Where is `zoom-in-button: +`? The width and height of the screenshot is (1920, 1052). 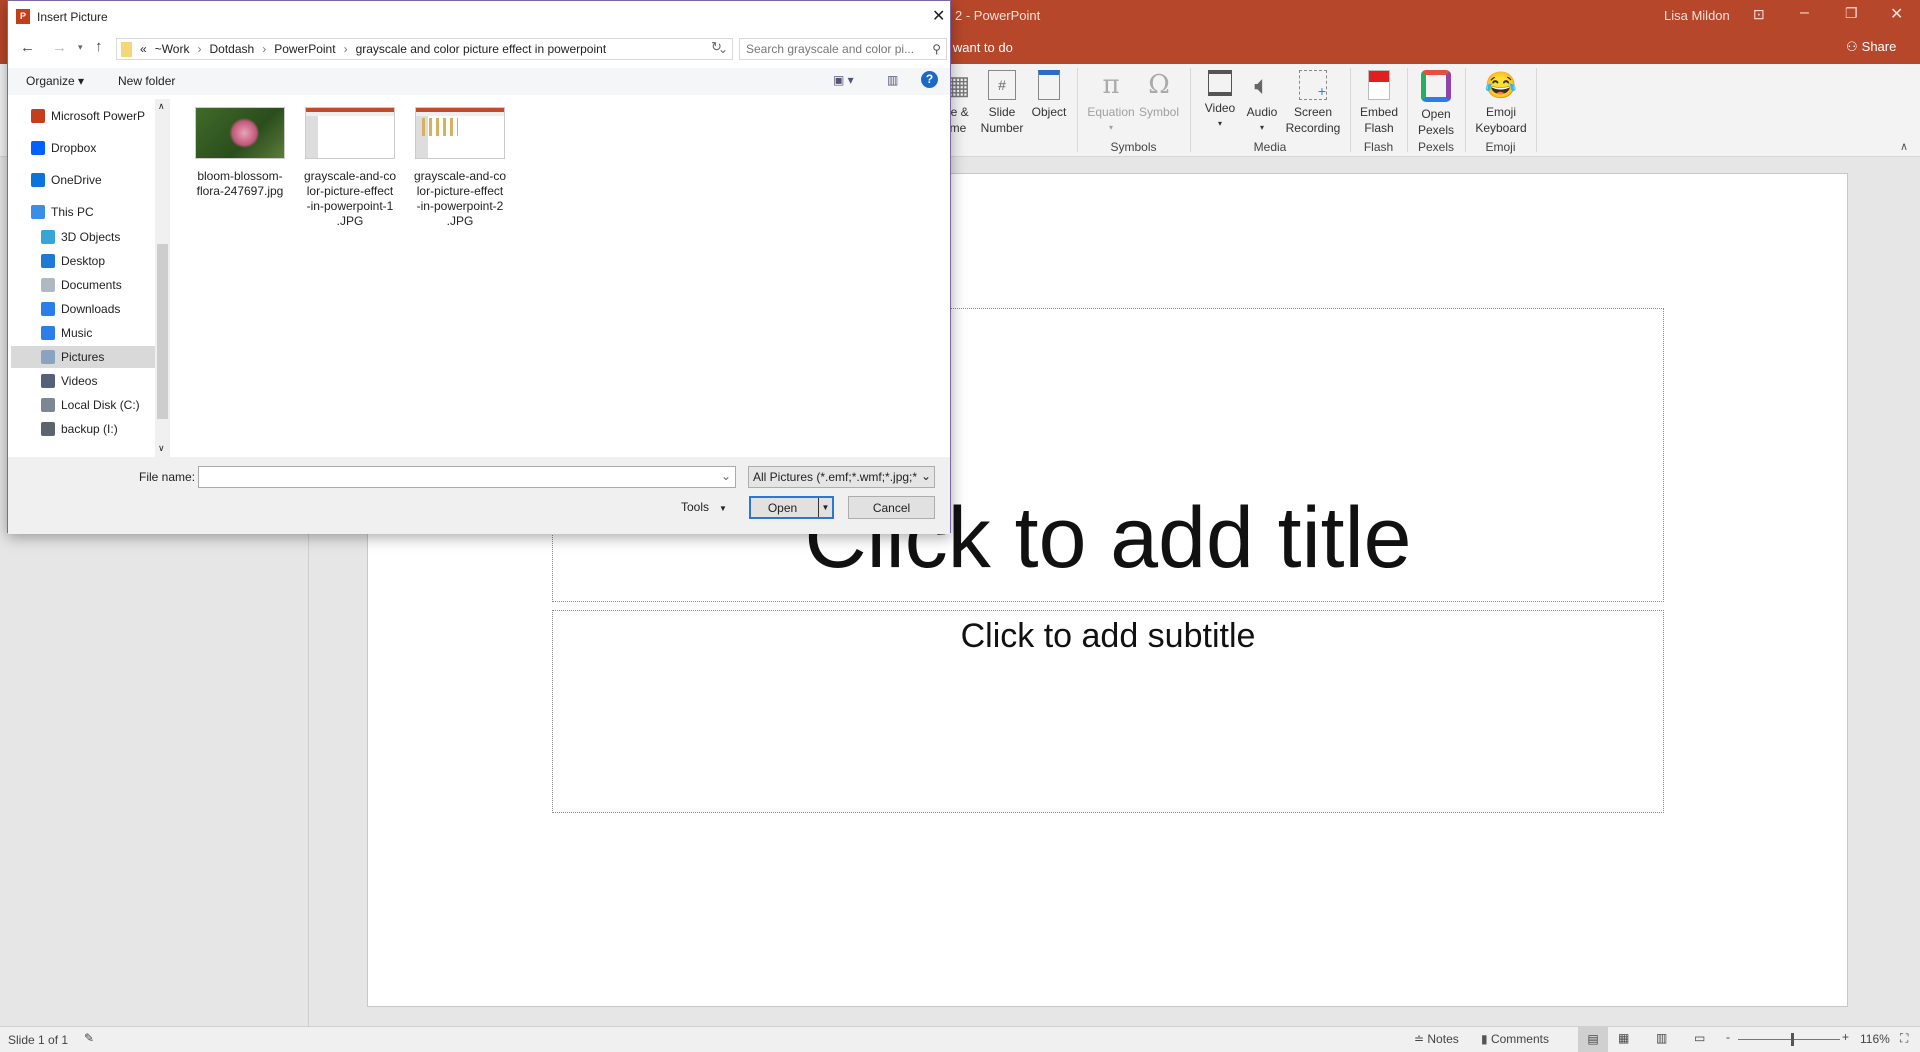
zoom-in-button: + is located at coordinates (1845, 1037).